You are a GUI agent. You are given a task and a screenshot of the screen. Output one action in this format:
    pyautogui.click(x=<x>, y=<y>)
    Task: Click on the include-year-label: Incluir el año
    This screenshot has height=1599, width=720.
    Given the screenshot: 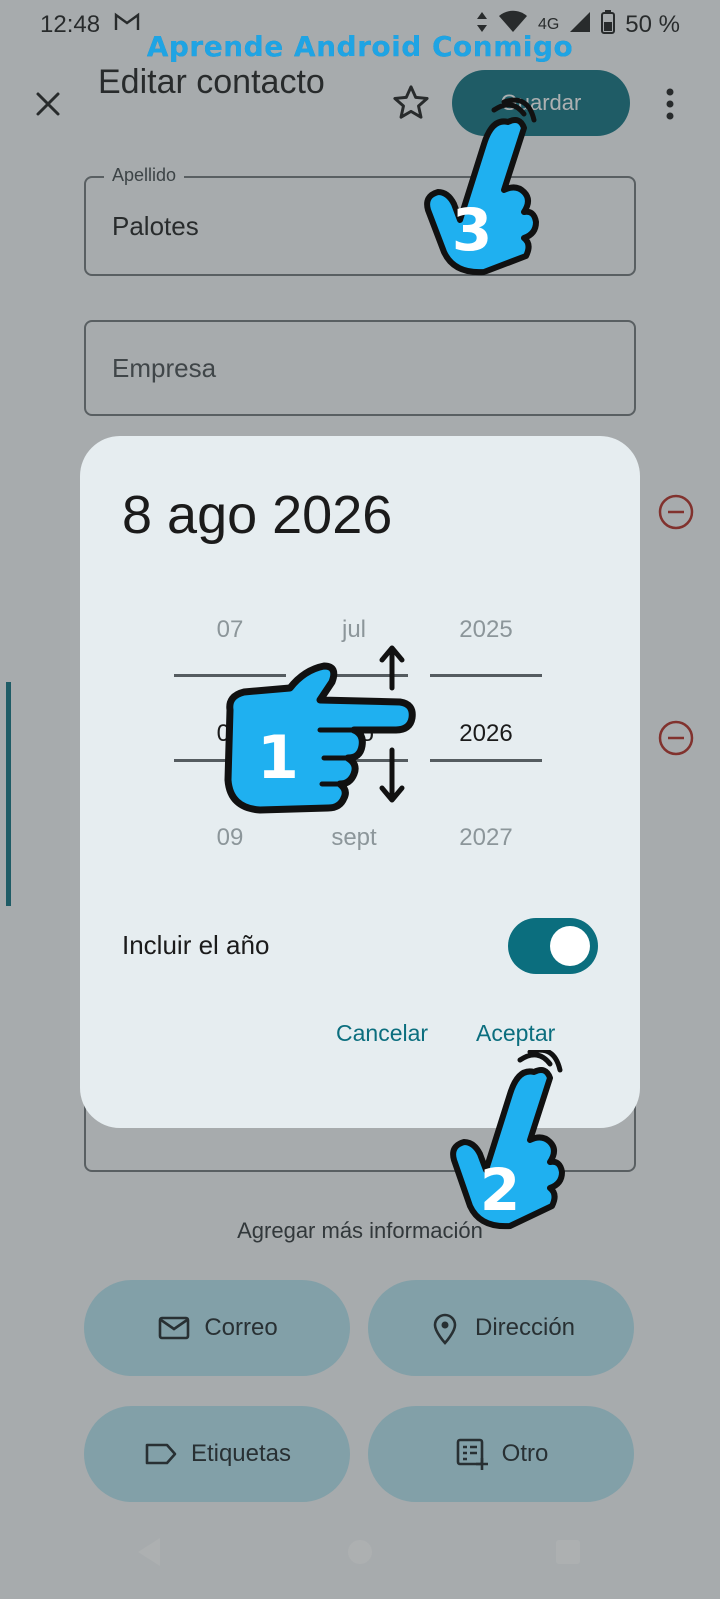 What is the action you would take?
    pyautogui.click(x=196, y=945)
    